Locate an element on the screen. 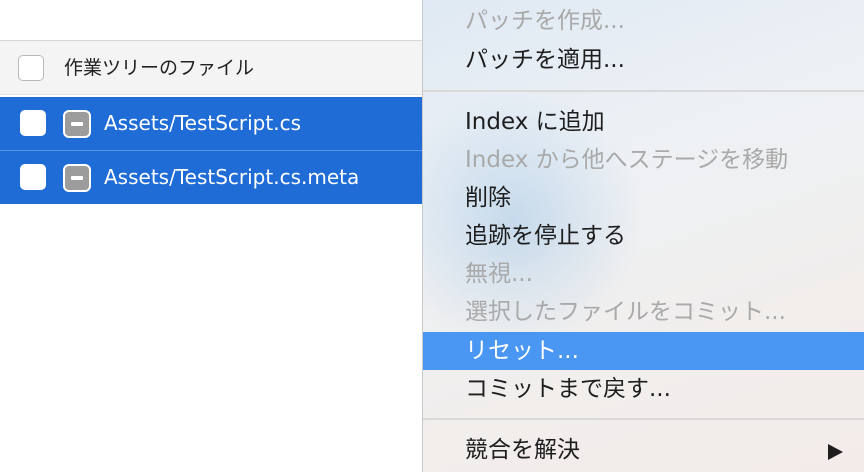 The height and width of the screenshot is (472, 864). menu-item-stop-tracking: 追跡を停止する is located at coordinates (643, 236).